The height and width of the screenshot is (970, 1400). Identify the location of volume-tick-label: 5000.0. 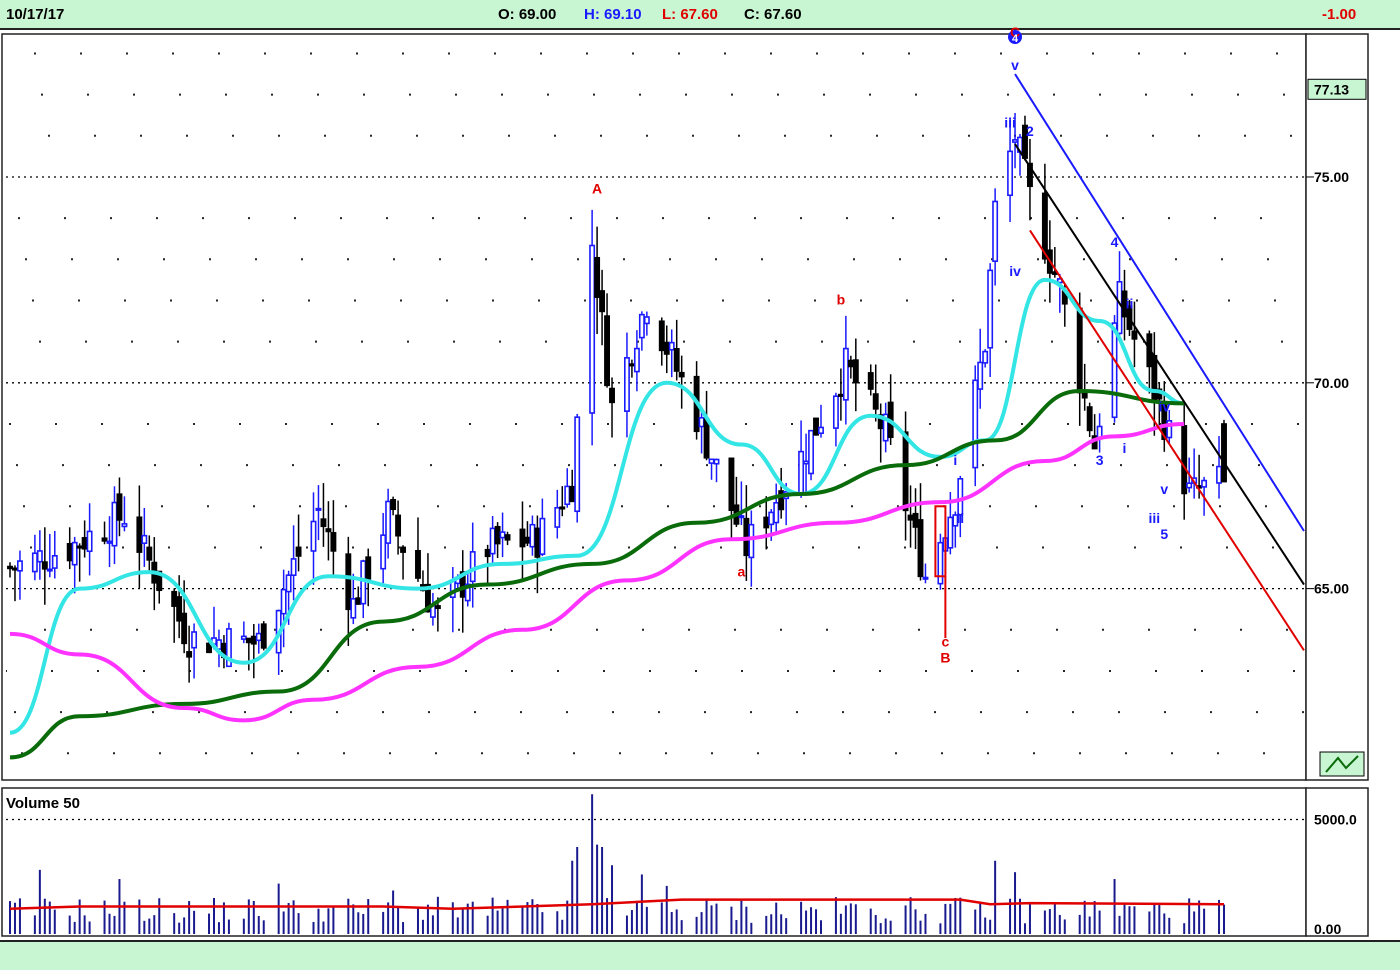
(1335, 819).